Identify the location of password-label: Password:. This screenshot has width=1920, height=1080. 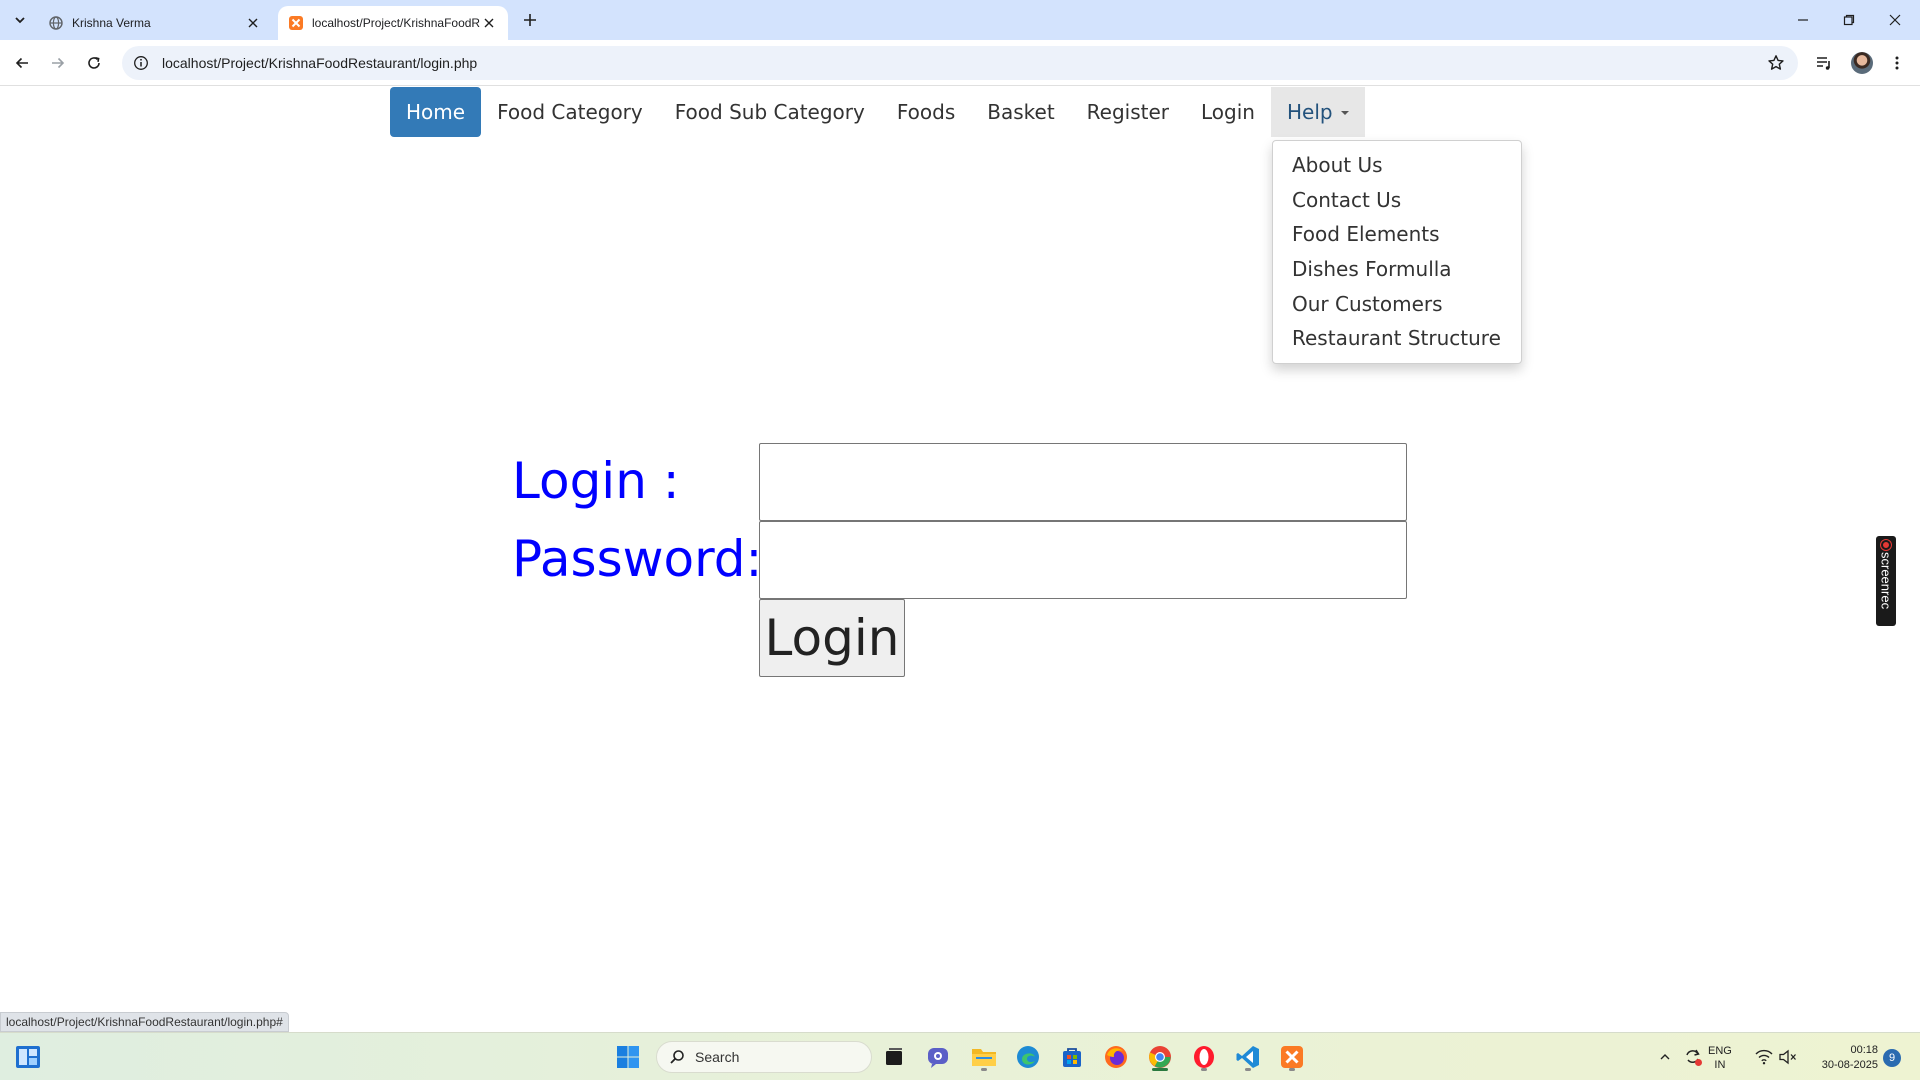
(637, 559).